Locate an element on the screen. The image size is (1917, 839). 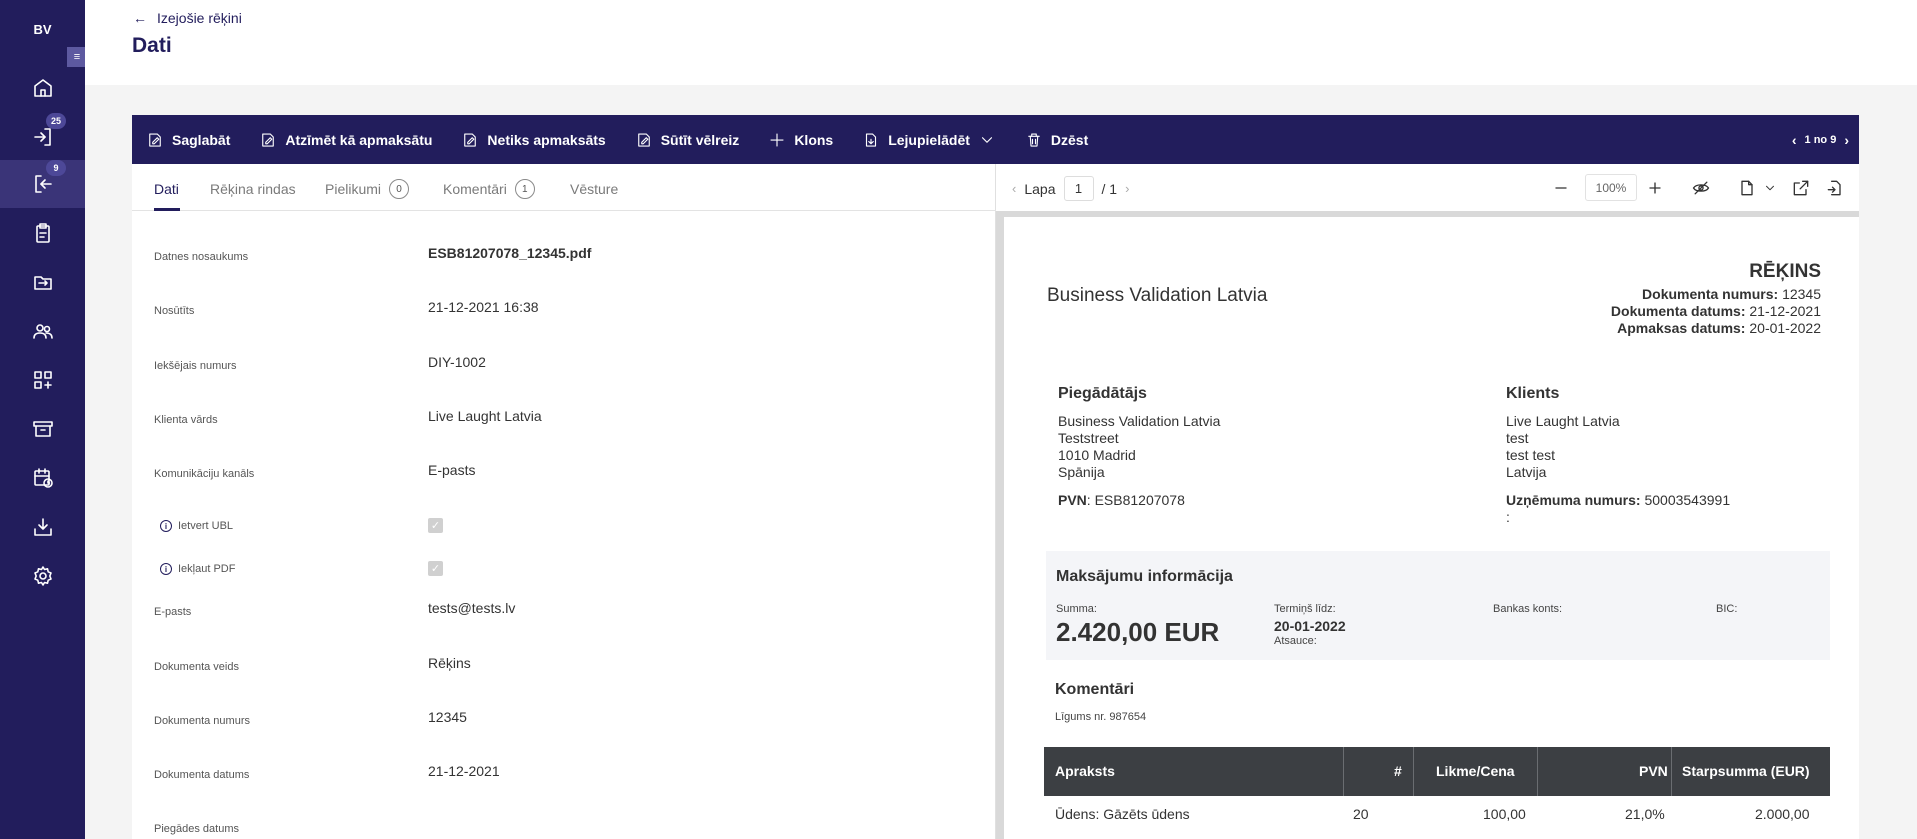
ubl-label-text: Ietvert UBL is located at coordinates (206, 526).